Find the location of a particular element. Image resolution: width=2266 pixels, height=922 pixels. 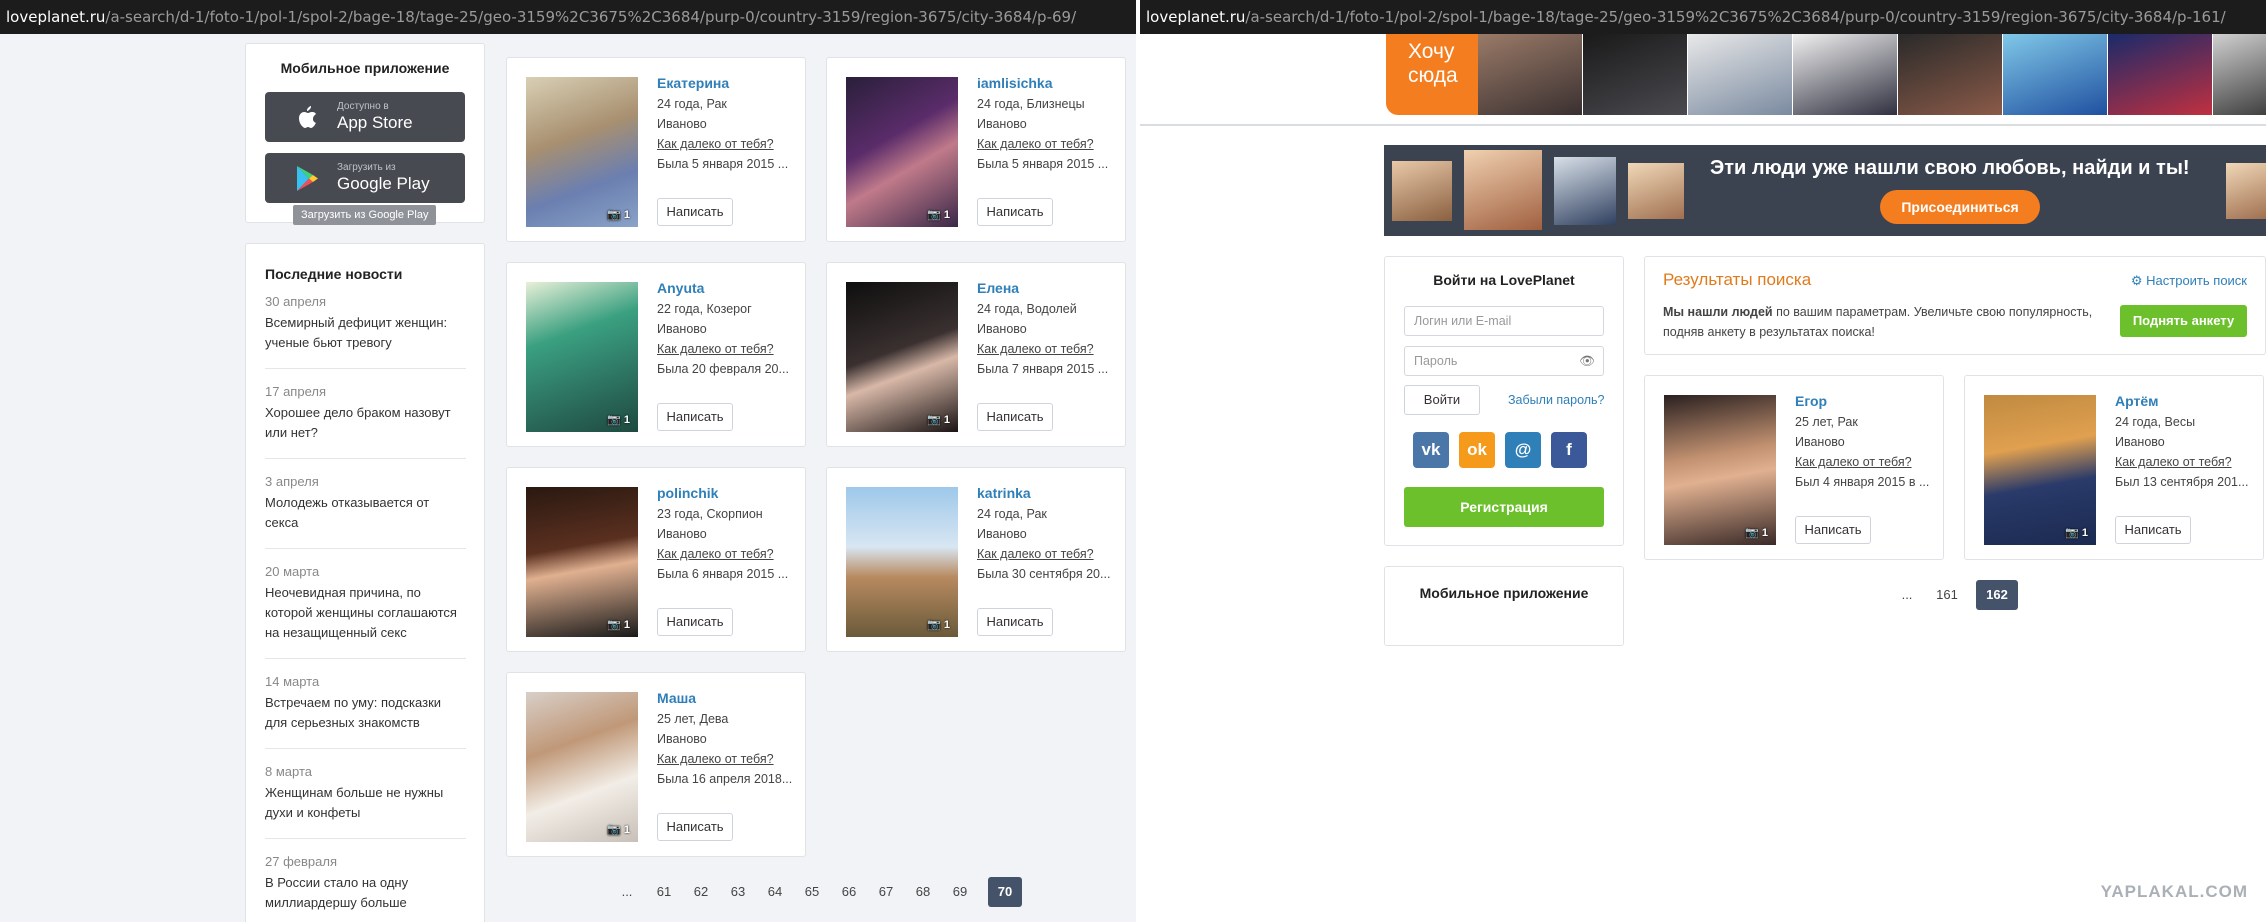

page-link: 68 is located at coordinates (923, 892).